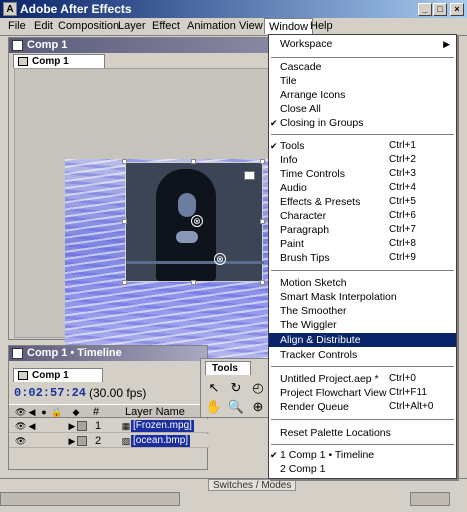 The height and width of the screenshot is (512, 467). I want to click on menu-view: View, so click(251, 26).